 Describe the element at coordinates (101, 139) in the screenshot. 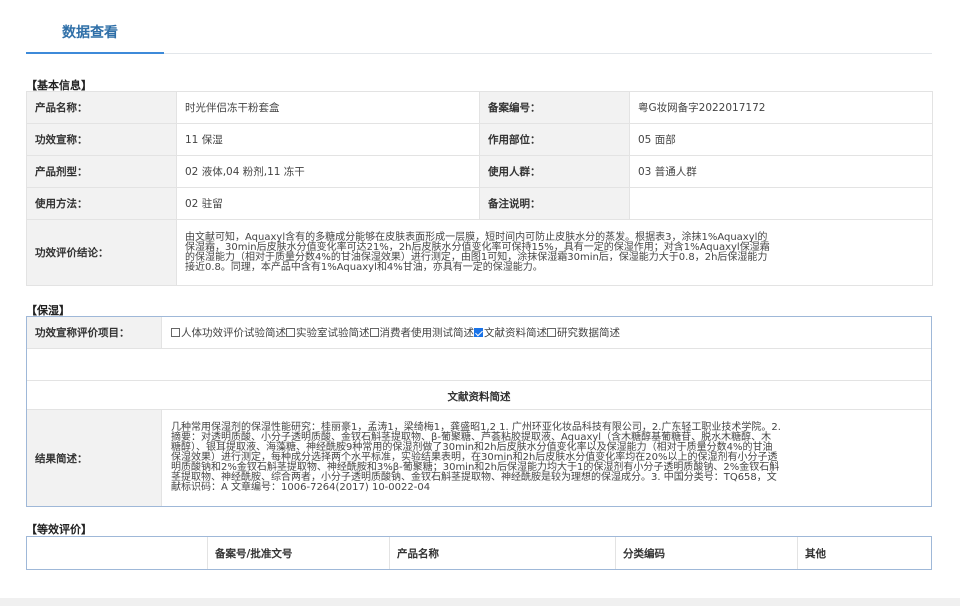

I see `label-efficacy-claim: 功效宣称：` at that location.